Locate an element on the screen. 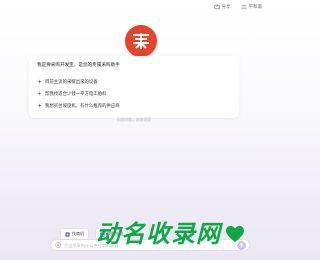 This screenshot has width=320, height=260. chat-input-bar is located at coordinates (150, 245).